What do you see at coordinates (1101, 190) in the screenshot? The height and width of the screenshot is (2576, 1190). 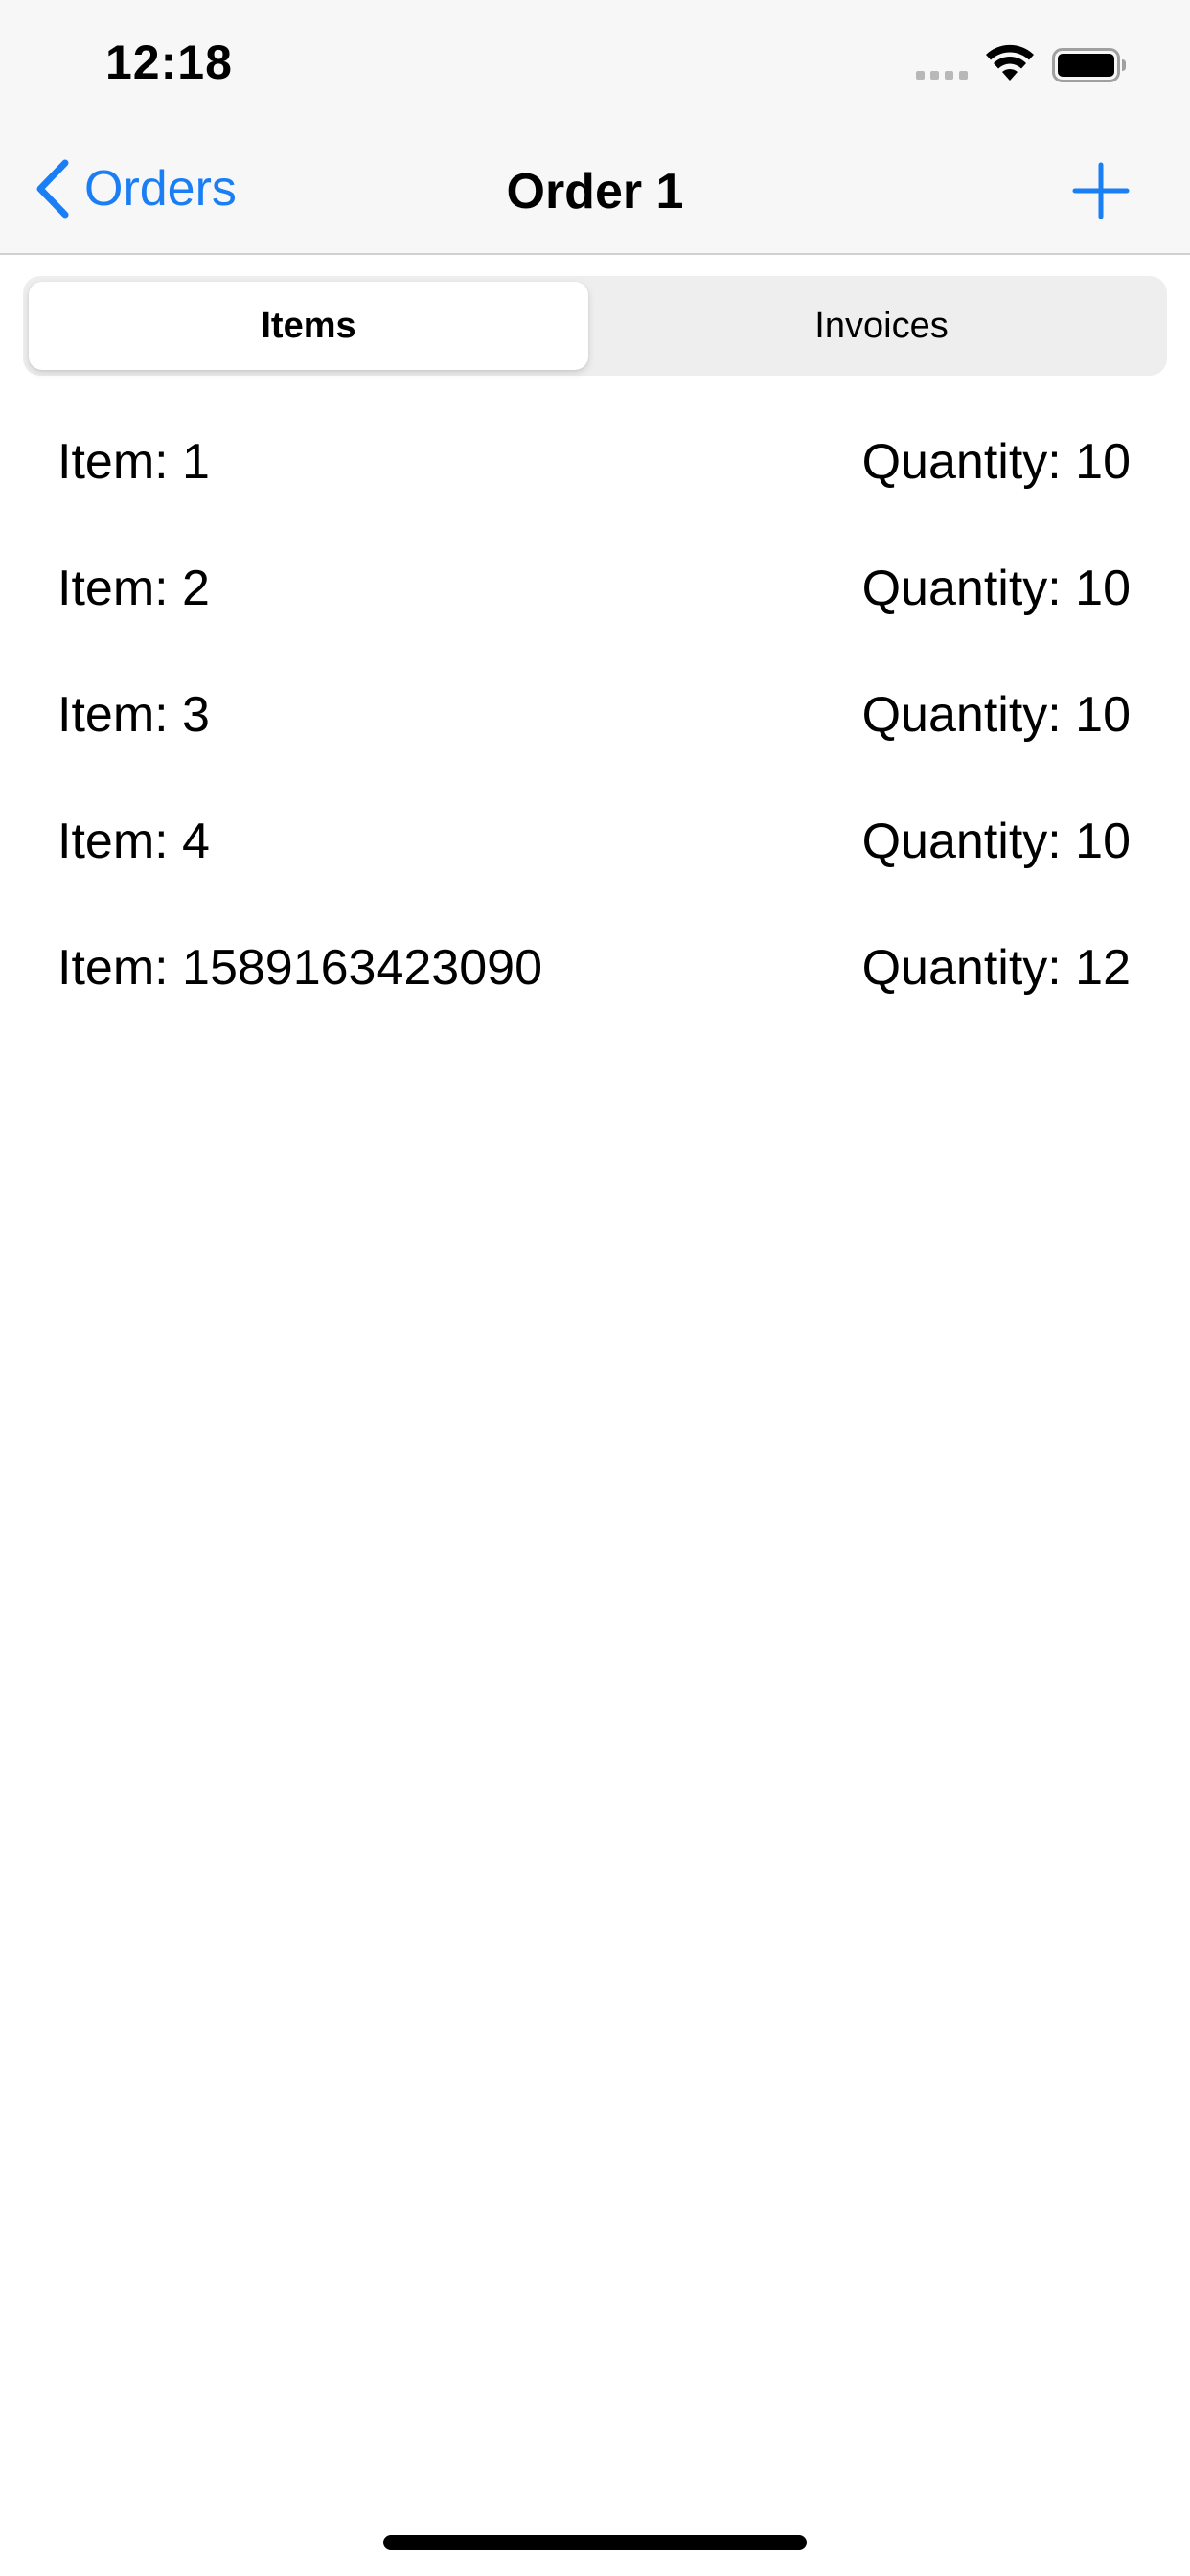 I see `plus-icon` at bounding box center [1101, 190].